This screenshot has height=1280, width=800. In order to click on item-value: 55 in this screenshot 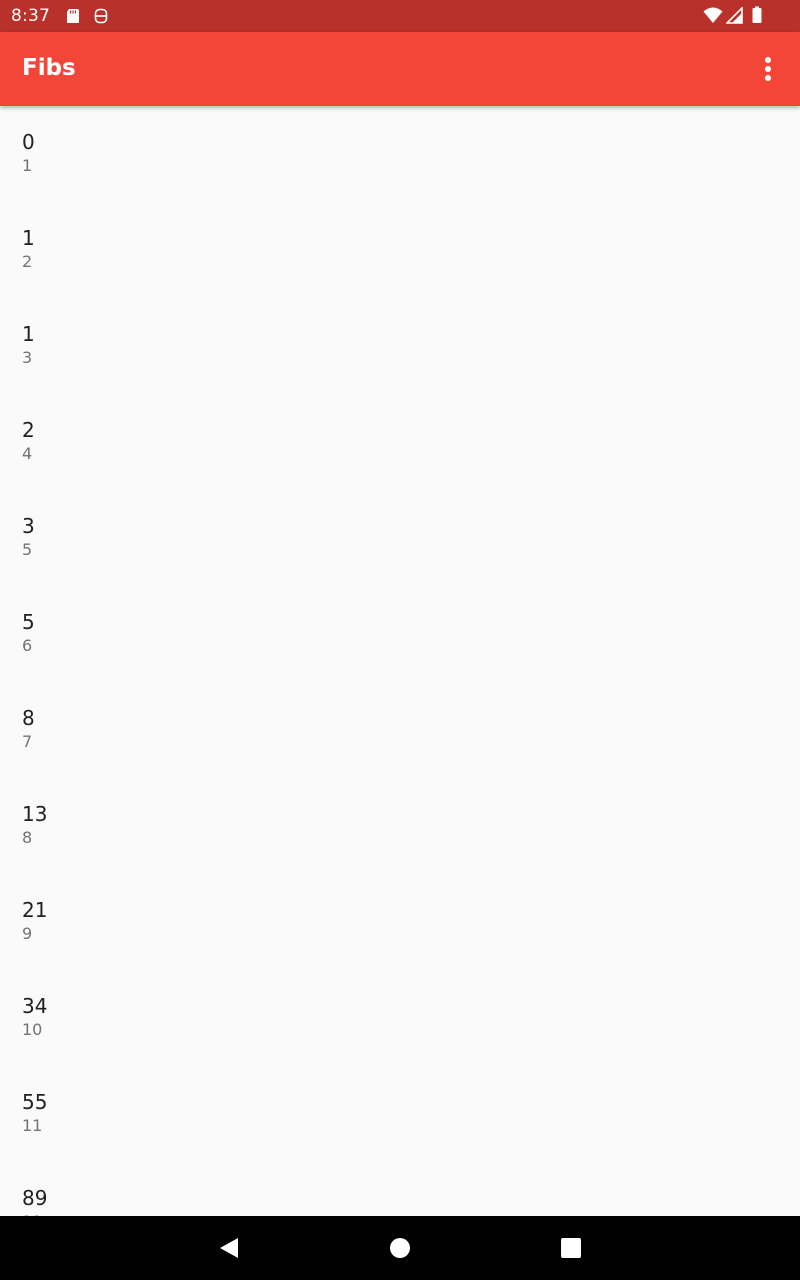, I will do `click(35, 1102)`.